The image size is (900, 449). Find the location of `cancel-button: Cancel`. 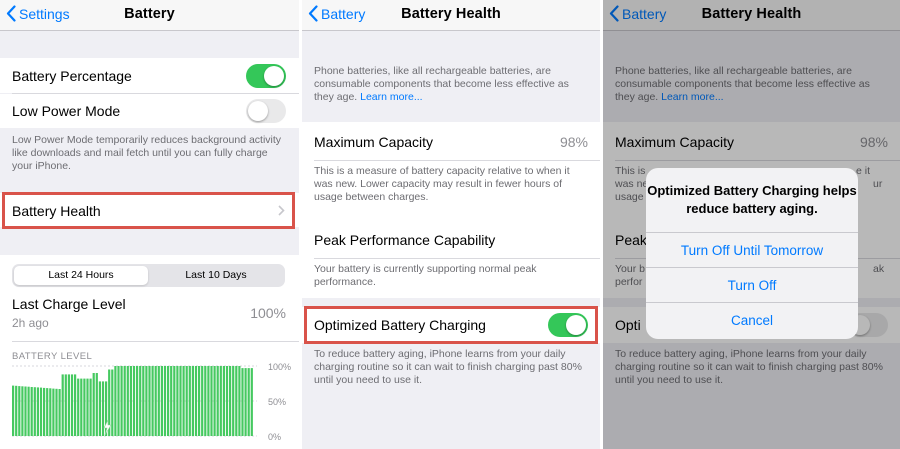

cancel-button: Cancel is located at coordinates (752, 319).